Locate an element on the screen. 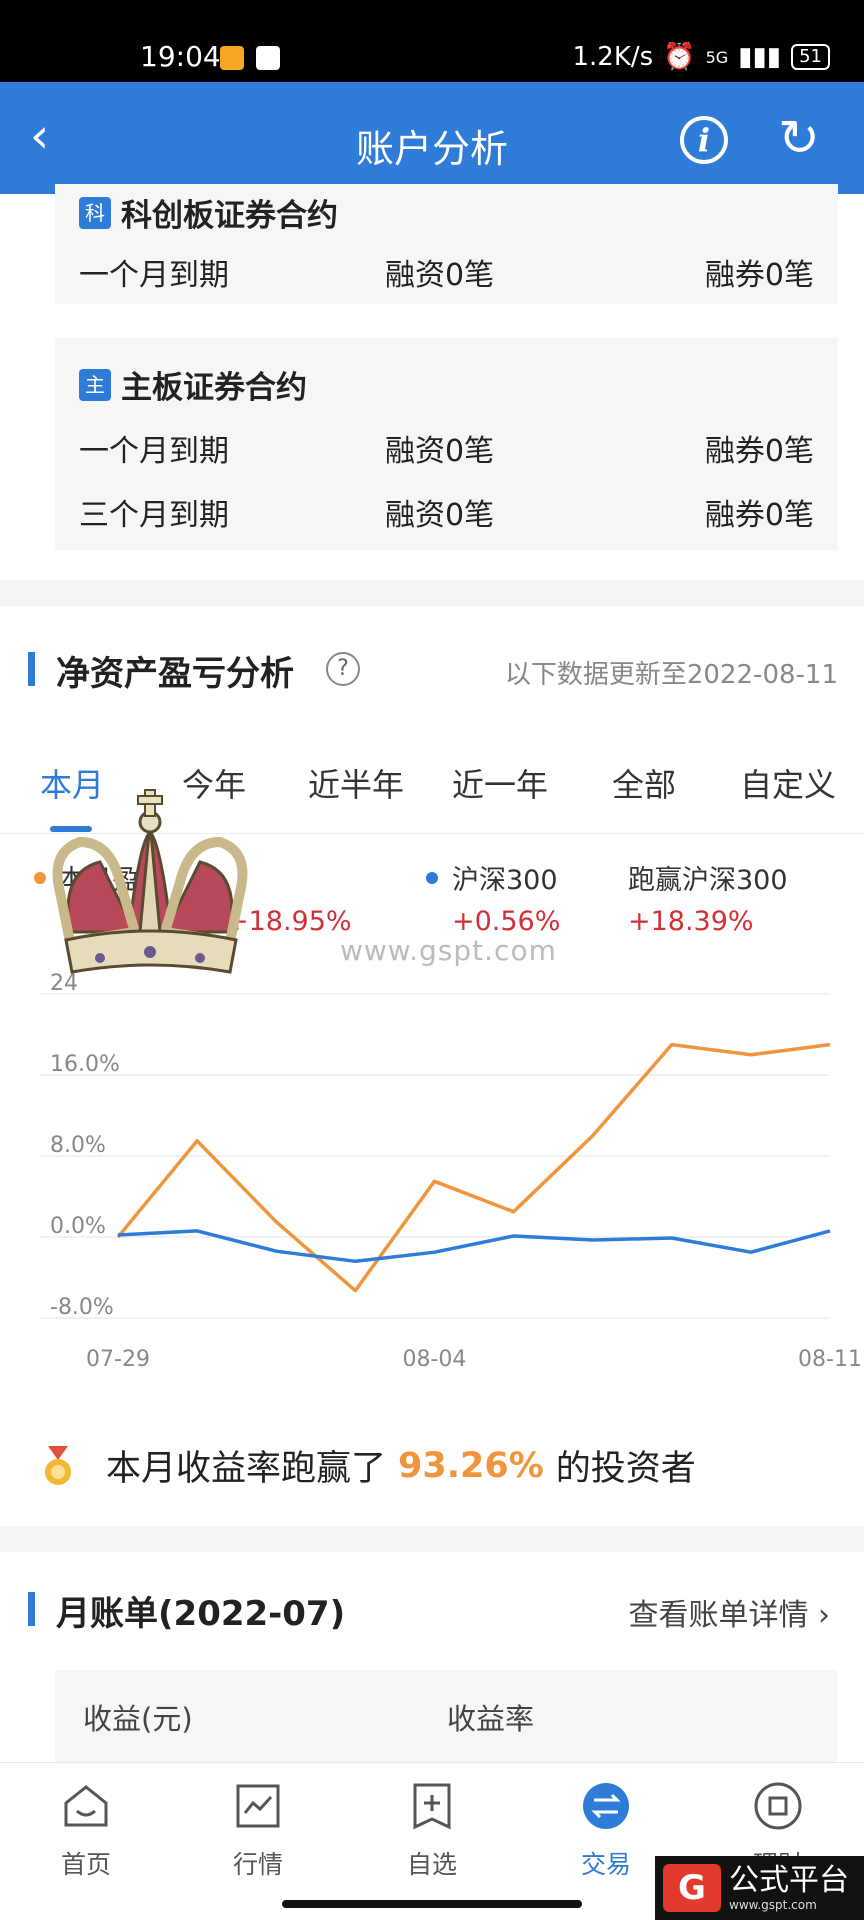 This screenshot has height=1920, width=864. app-bar: ‹ 账户分析 i ↻ is located at coordinates (432, 138).